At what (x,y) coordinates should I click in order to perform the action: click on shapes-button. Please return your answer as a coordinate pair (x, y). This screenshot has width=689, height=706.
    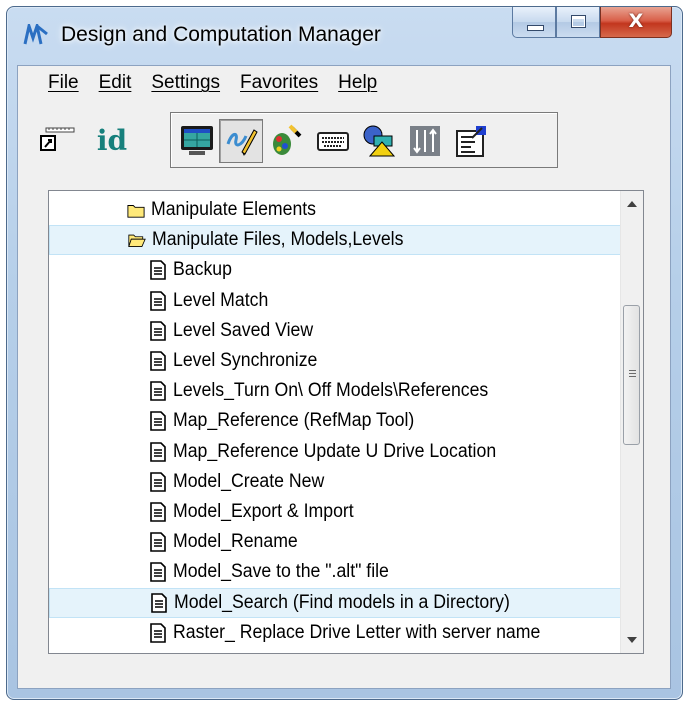
    Looking at the image, I should click on (379, 141).